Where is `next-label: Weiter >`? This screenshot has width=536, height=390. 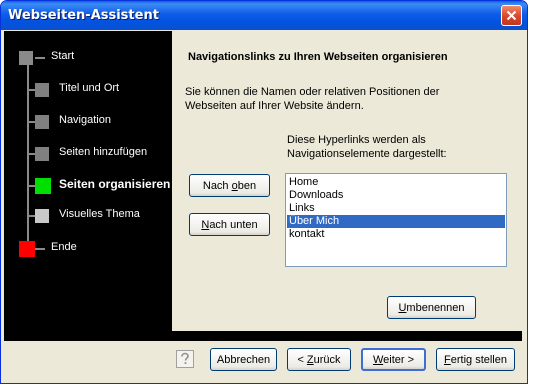
next-label: Weiter > is located at coordinates (393, 359).